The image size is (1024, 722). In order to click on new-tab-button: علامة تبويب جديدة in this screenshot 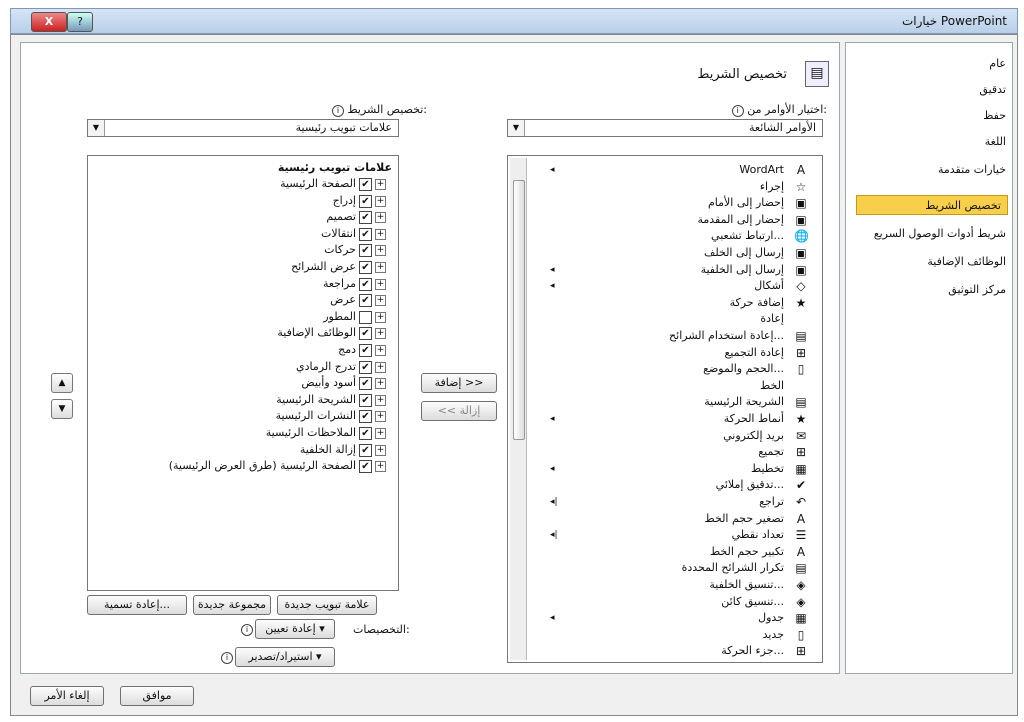, I will do `click(327, 605)`.